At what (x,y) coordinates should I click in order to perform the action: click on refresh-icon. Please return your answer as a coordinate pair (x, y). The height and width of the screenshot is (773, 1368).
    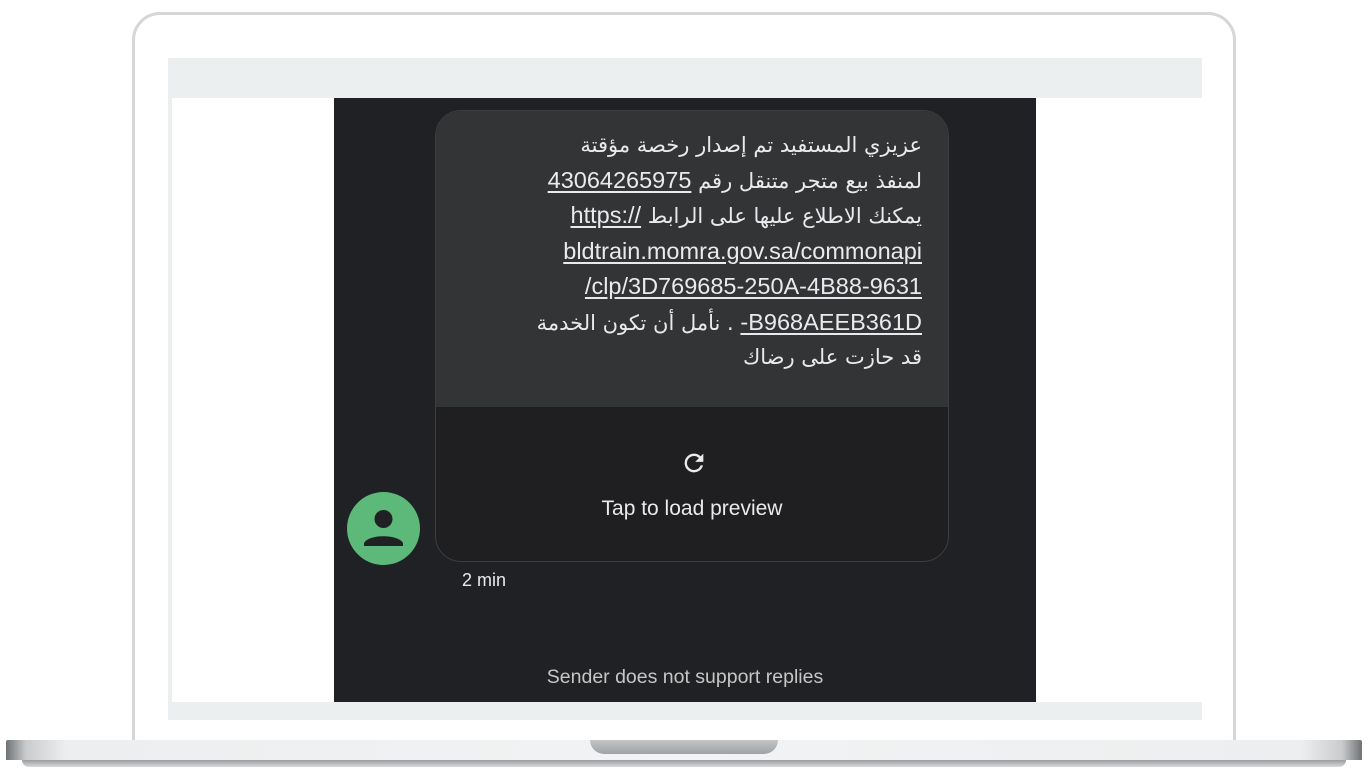
    Looking at the image, I should click on (694, 463).